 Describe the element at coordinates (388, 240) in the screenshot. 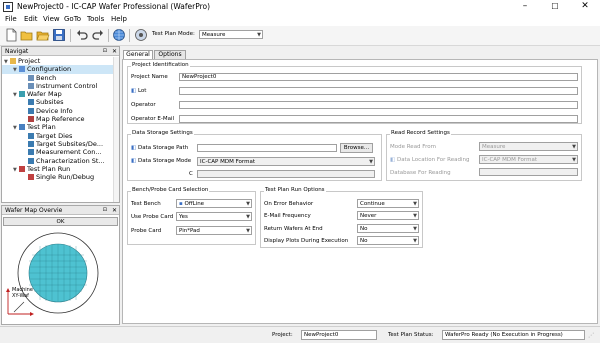

I see `display-plots-select: No ▼` at that location.